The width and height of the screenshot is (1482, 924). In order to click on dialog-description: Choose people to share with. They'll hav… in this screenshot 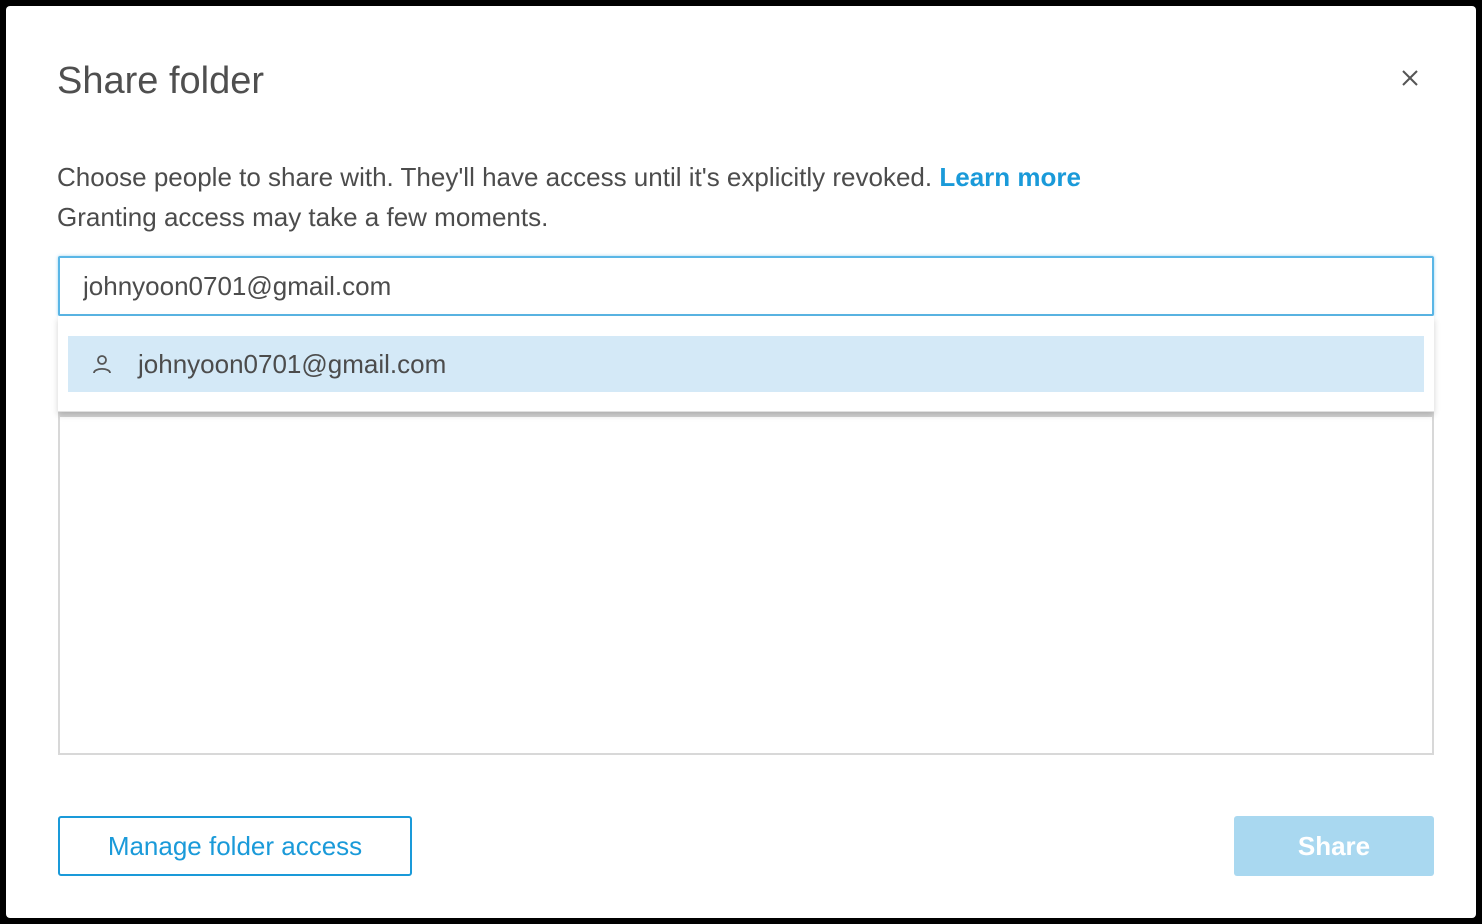, I will do `click(707, 197)`.